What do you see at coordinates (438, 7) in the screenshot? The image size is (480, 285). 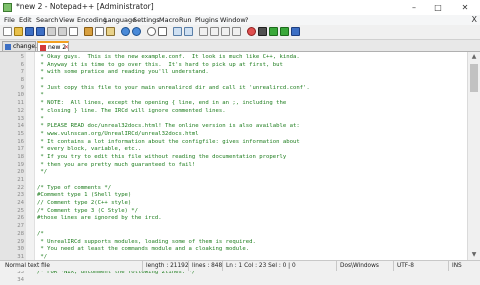 I see `maximize-button: □` at bounding box center [438, 7].